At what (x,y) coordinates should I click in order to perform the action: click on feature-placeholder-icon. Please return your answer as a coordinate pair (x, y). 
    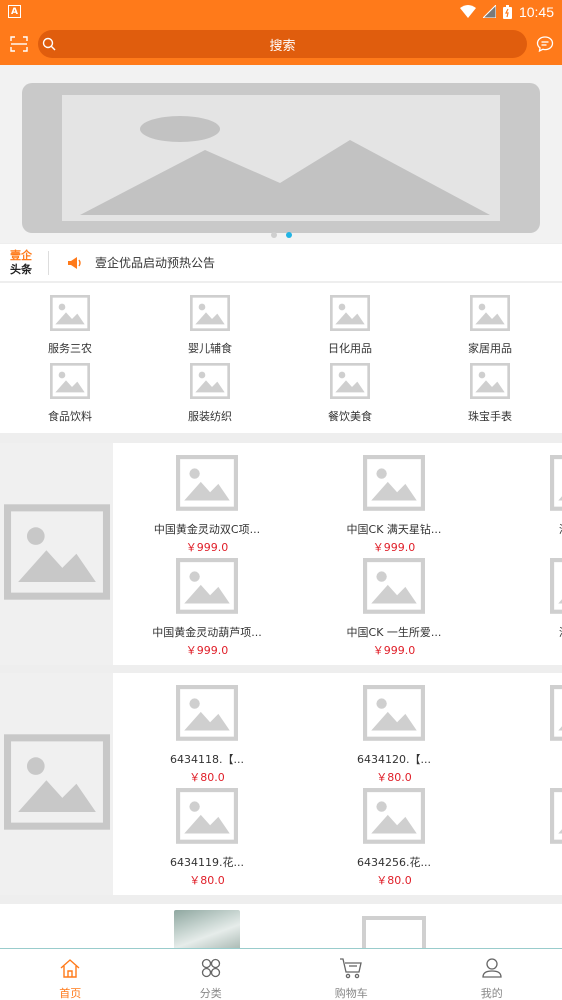
    Looking at the image, I should click on (56, 784).